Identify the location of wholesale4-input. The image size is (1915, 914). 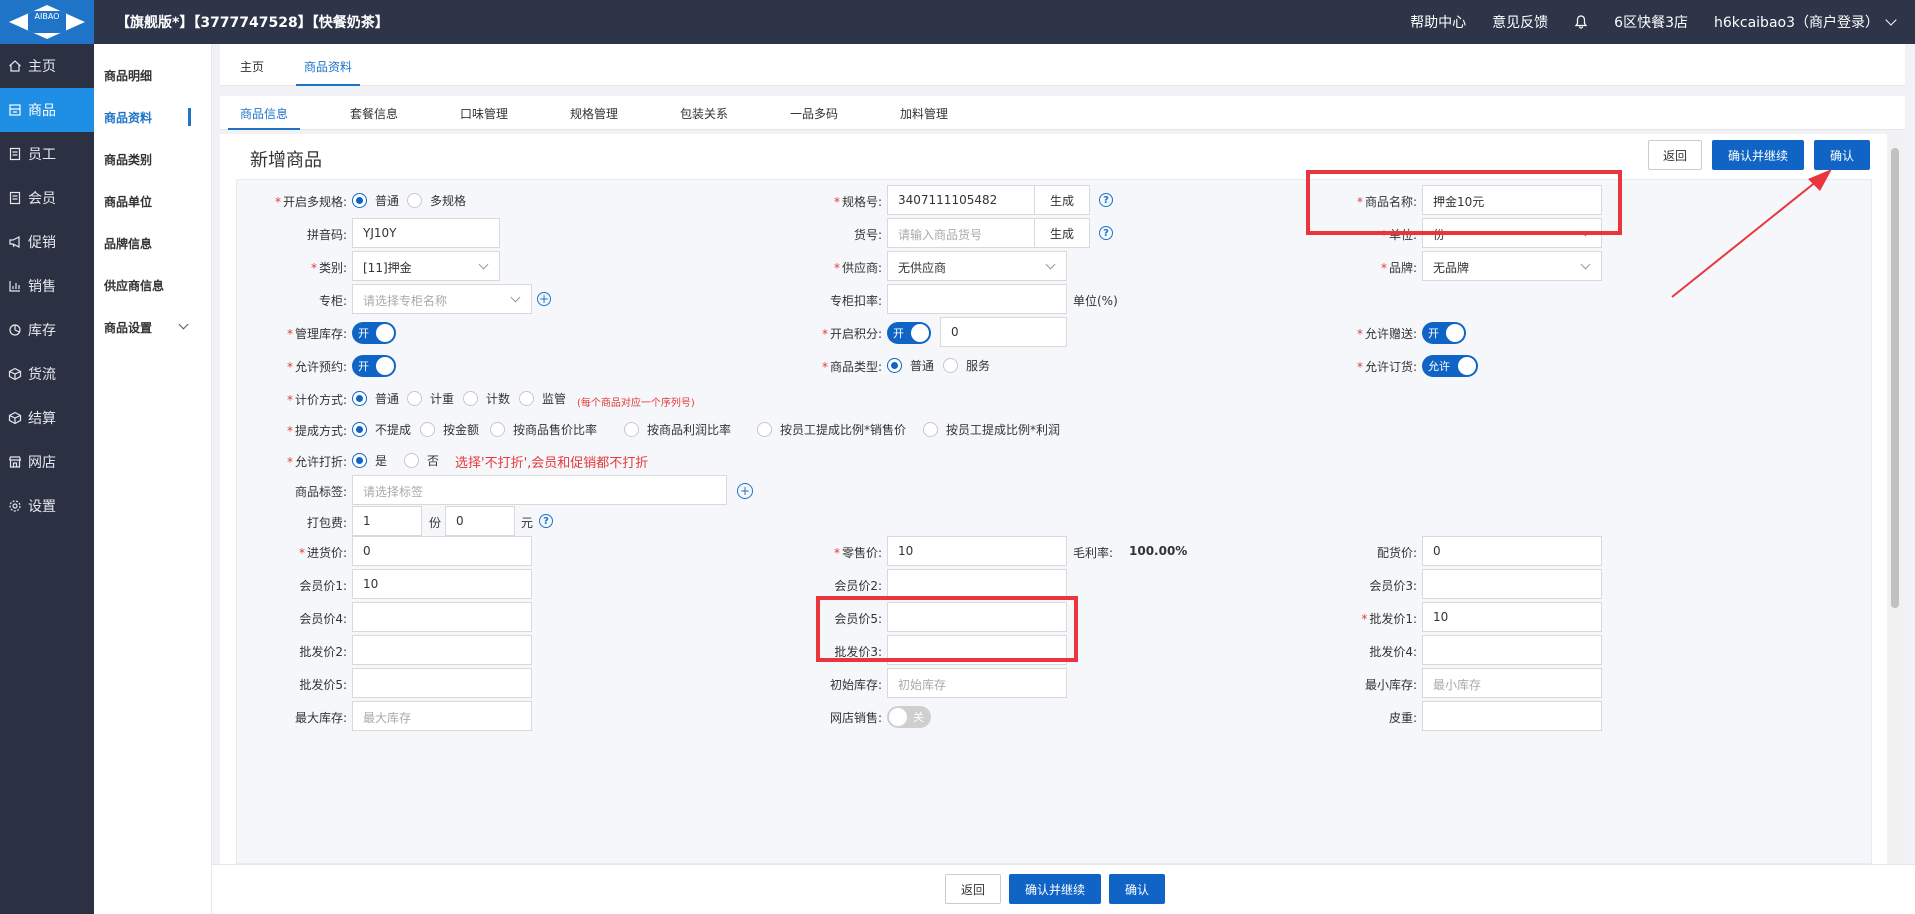
(1512, 650).